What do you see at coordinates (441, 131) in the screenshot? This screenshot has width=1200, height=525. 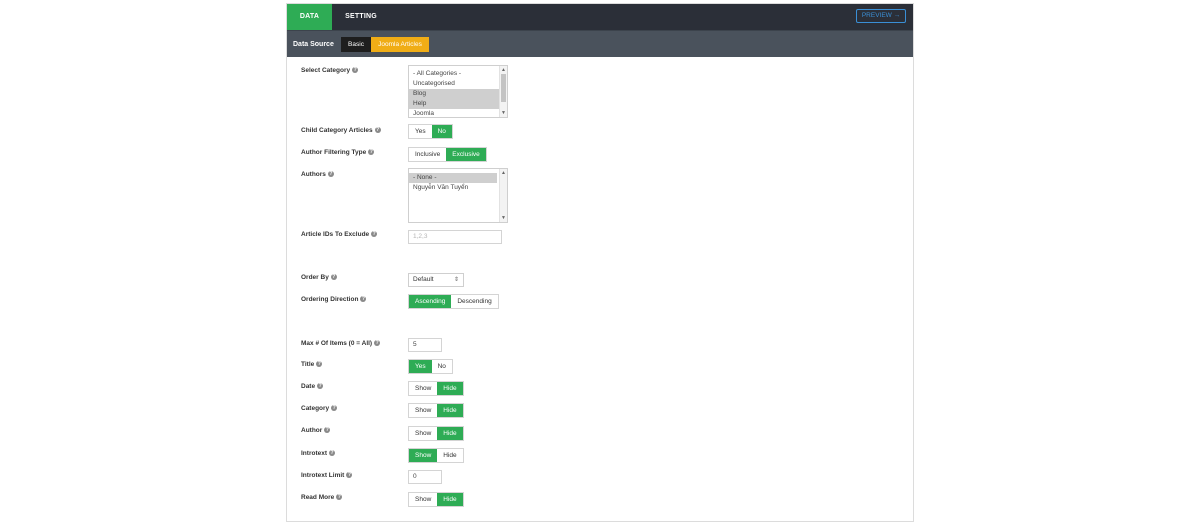 I see `child-category-no-button: No` at bounding box center [441, 131].